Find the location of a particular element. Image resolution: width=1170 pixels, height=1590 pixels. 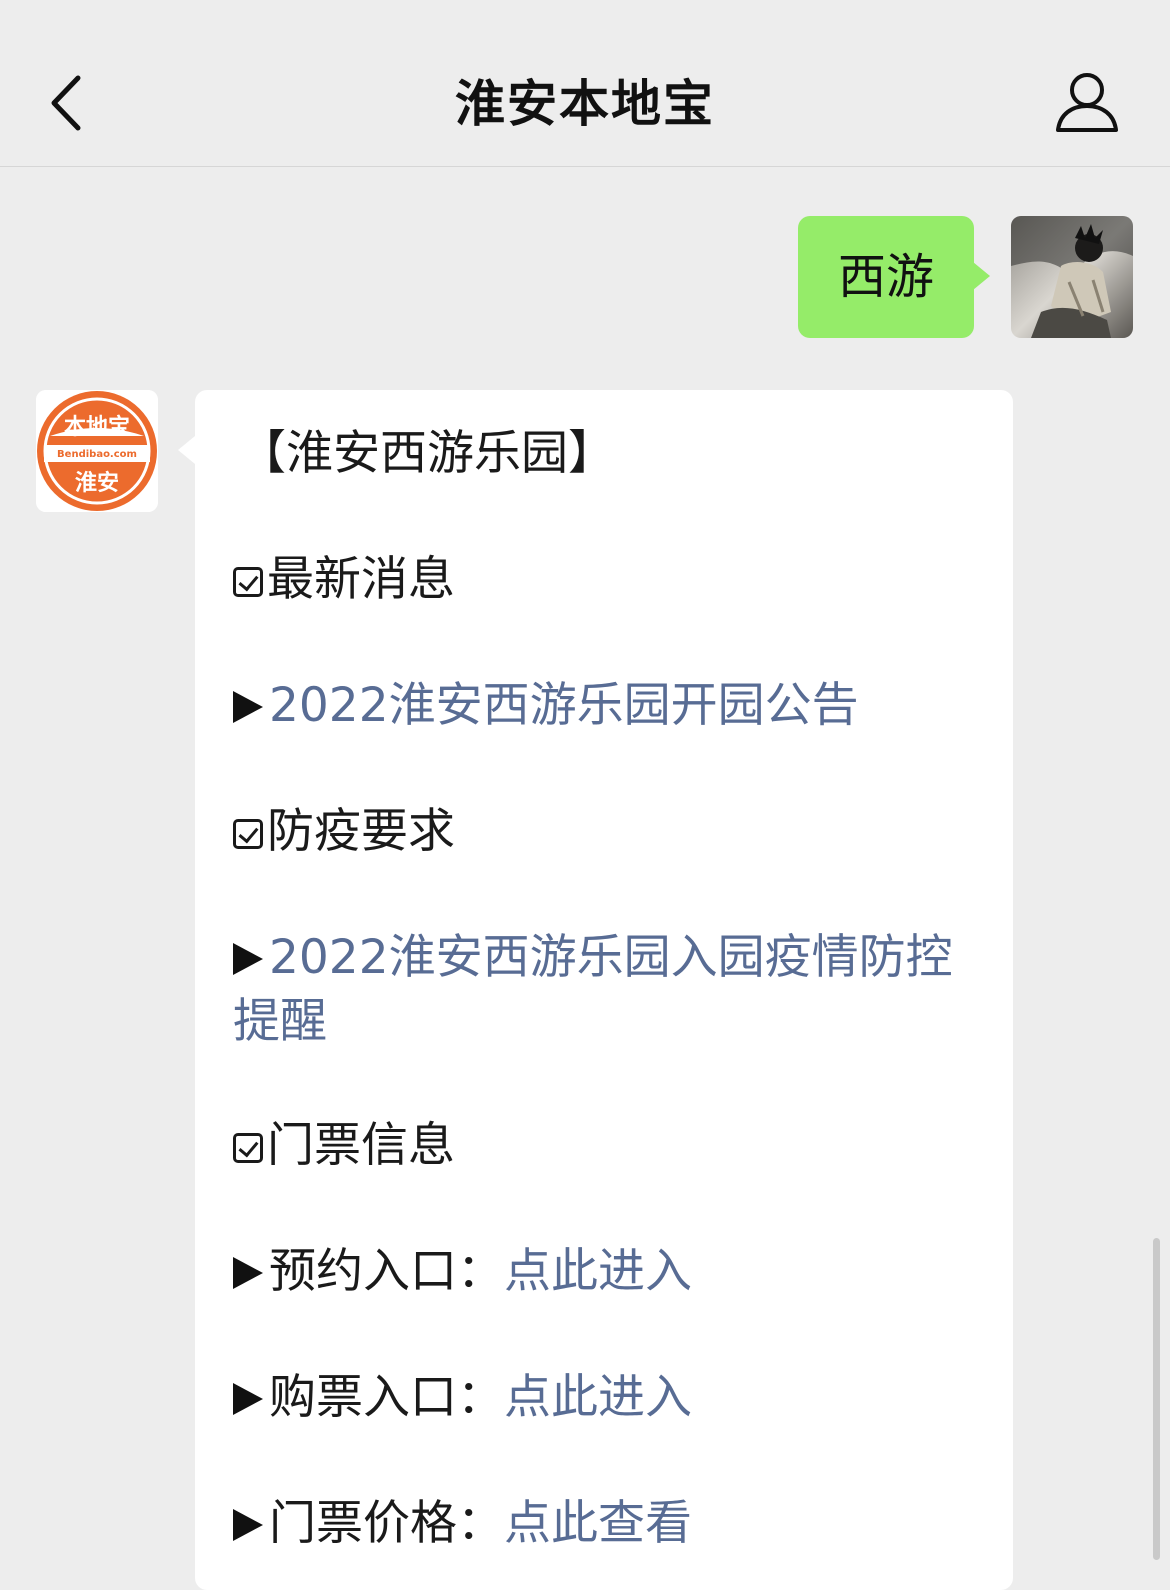

user-avatar-photo is located at coordinates (1072, 277).